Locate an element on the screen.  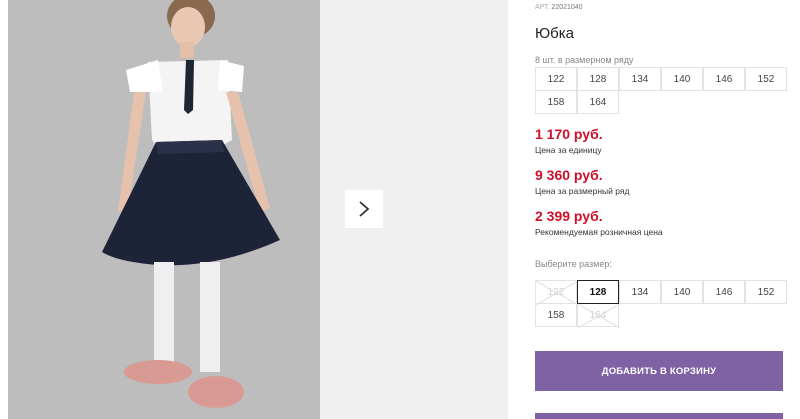
select-size-grid: 122 128 134 140 146 152 158 164 is located at coordinates (661, 304).